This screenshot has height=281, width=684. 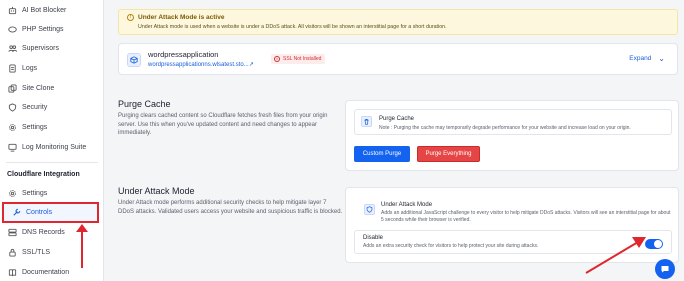 I want to click on sidebar-item-ai-bot-blocker: AI Bot Blocker, so click(x=52, y=10).